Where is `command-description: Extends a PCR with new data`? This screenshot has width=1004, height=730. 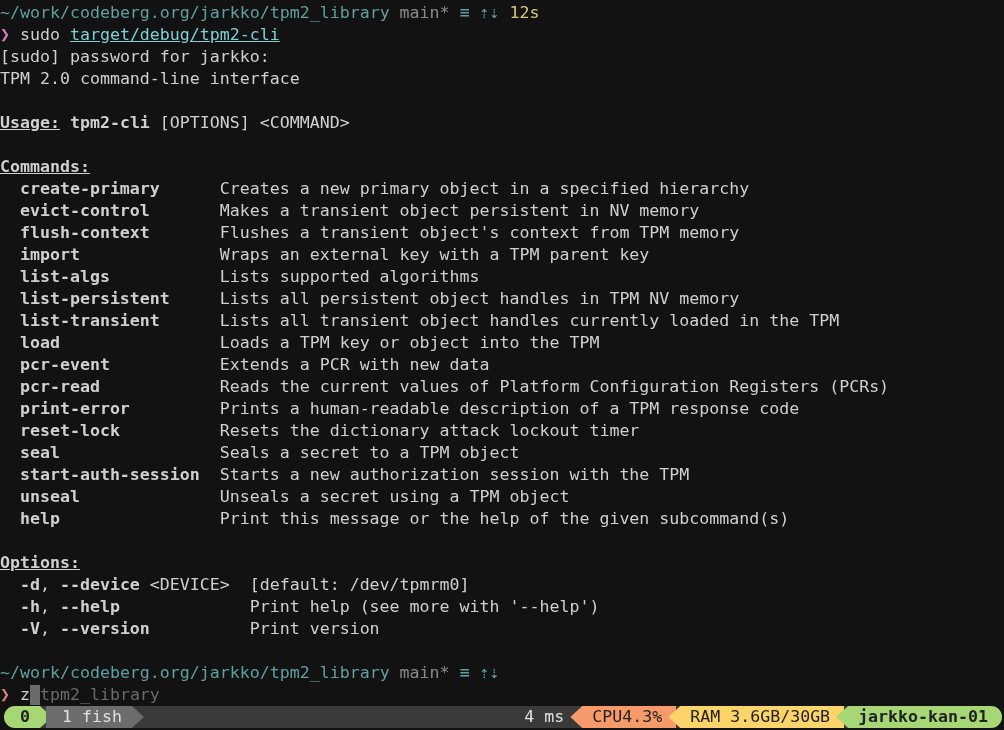
command-description: Extends a PCR with new data is located at coordinates (354, 365).